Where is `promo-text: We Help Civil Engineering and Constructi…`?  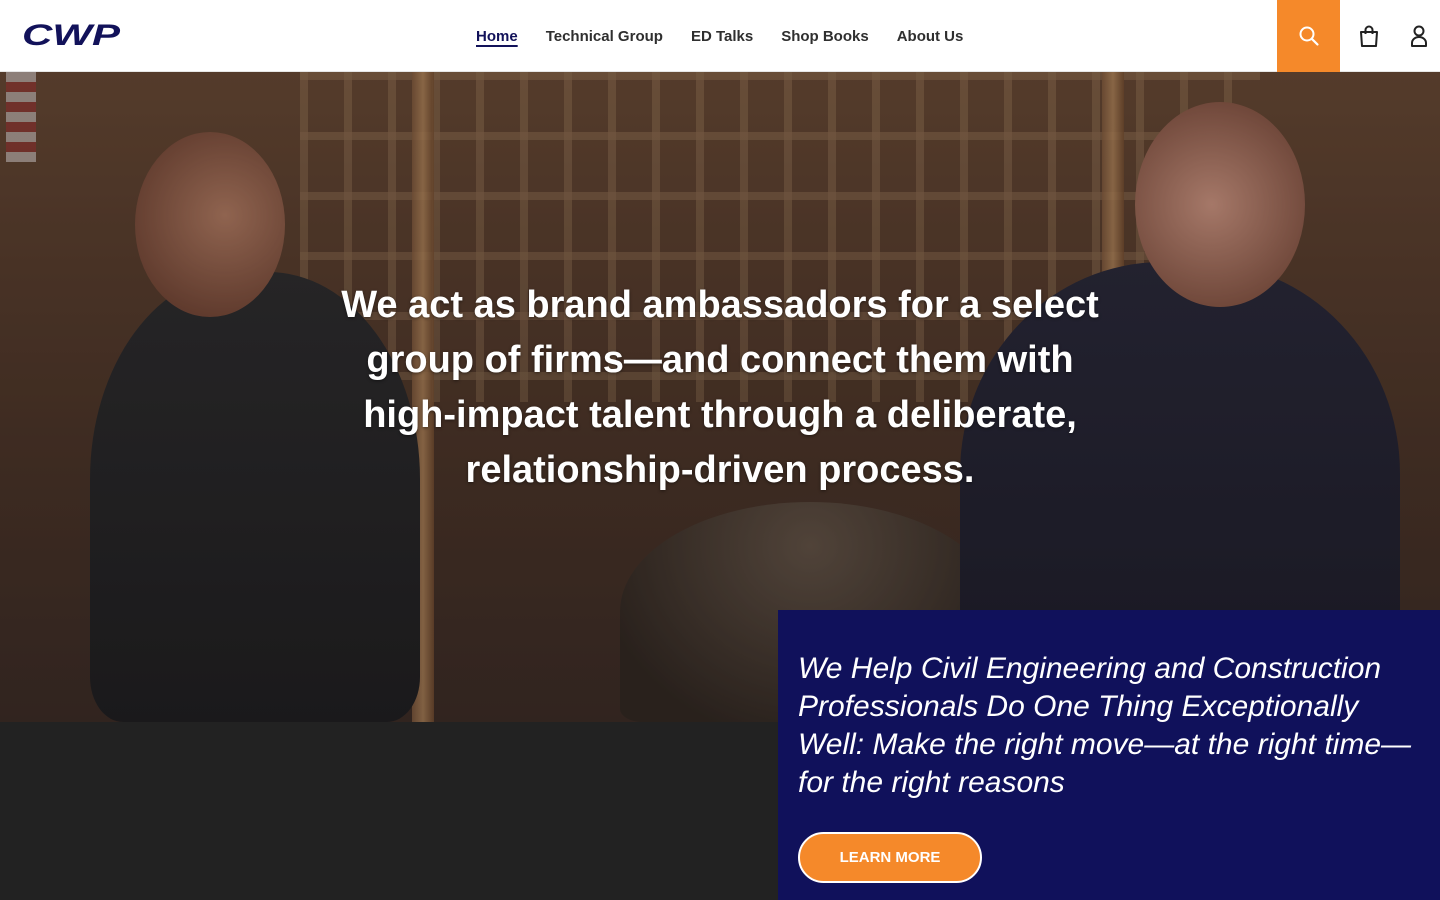
promo-text: We Help Civil Engineering and Constructi… is located at coordinates (1105, 725).